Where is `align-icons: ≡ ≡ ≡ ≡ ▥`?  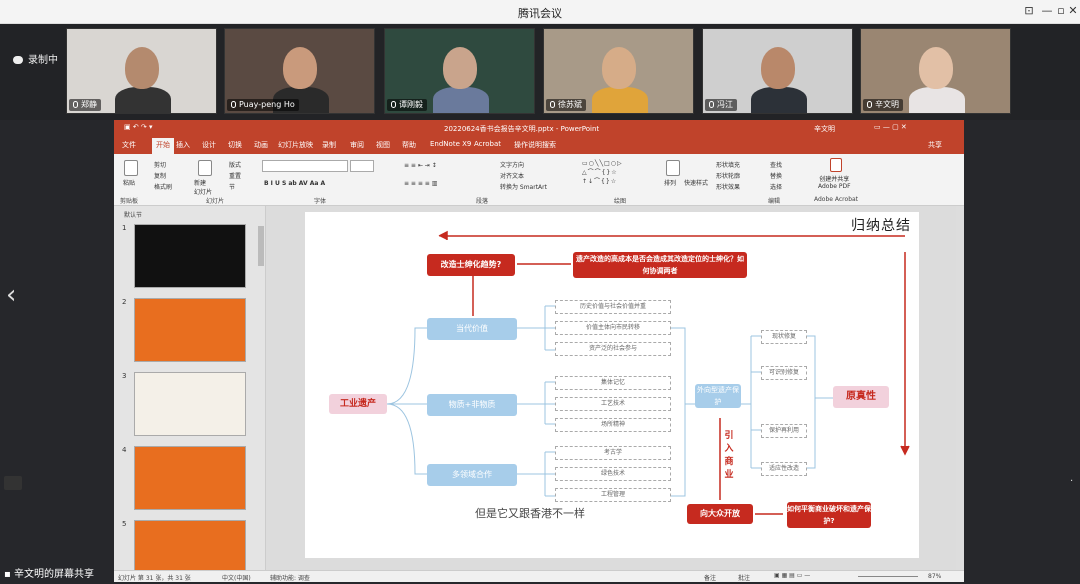 align-icons: ≡ ≡ ≡ ≡ ▥ is located at coordinates (420, 183).